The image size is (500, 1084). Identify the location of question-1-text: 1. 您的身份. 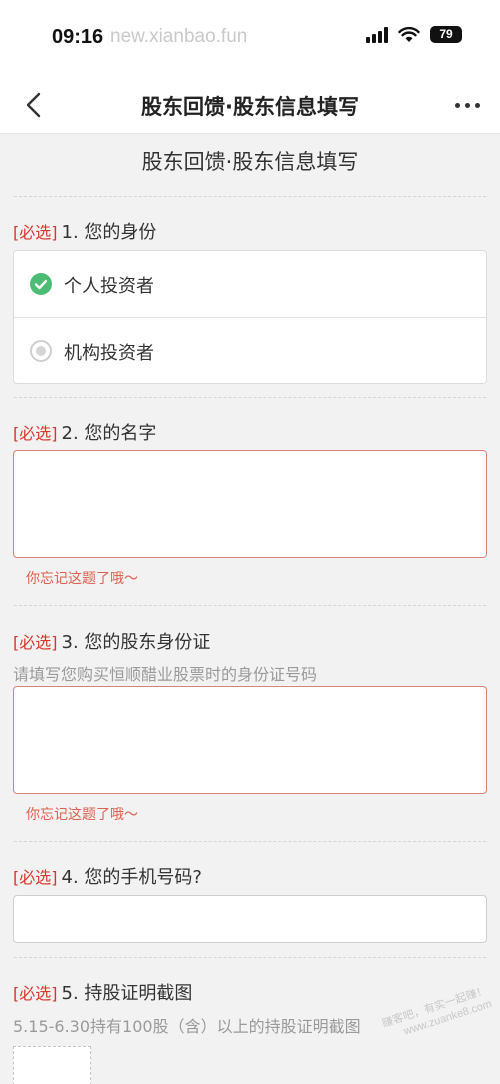
(109, 232).